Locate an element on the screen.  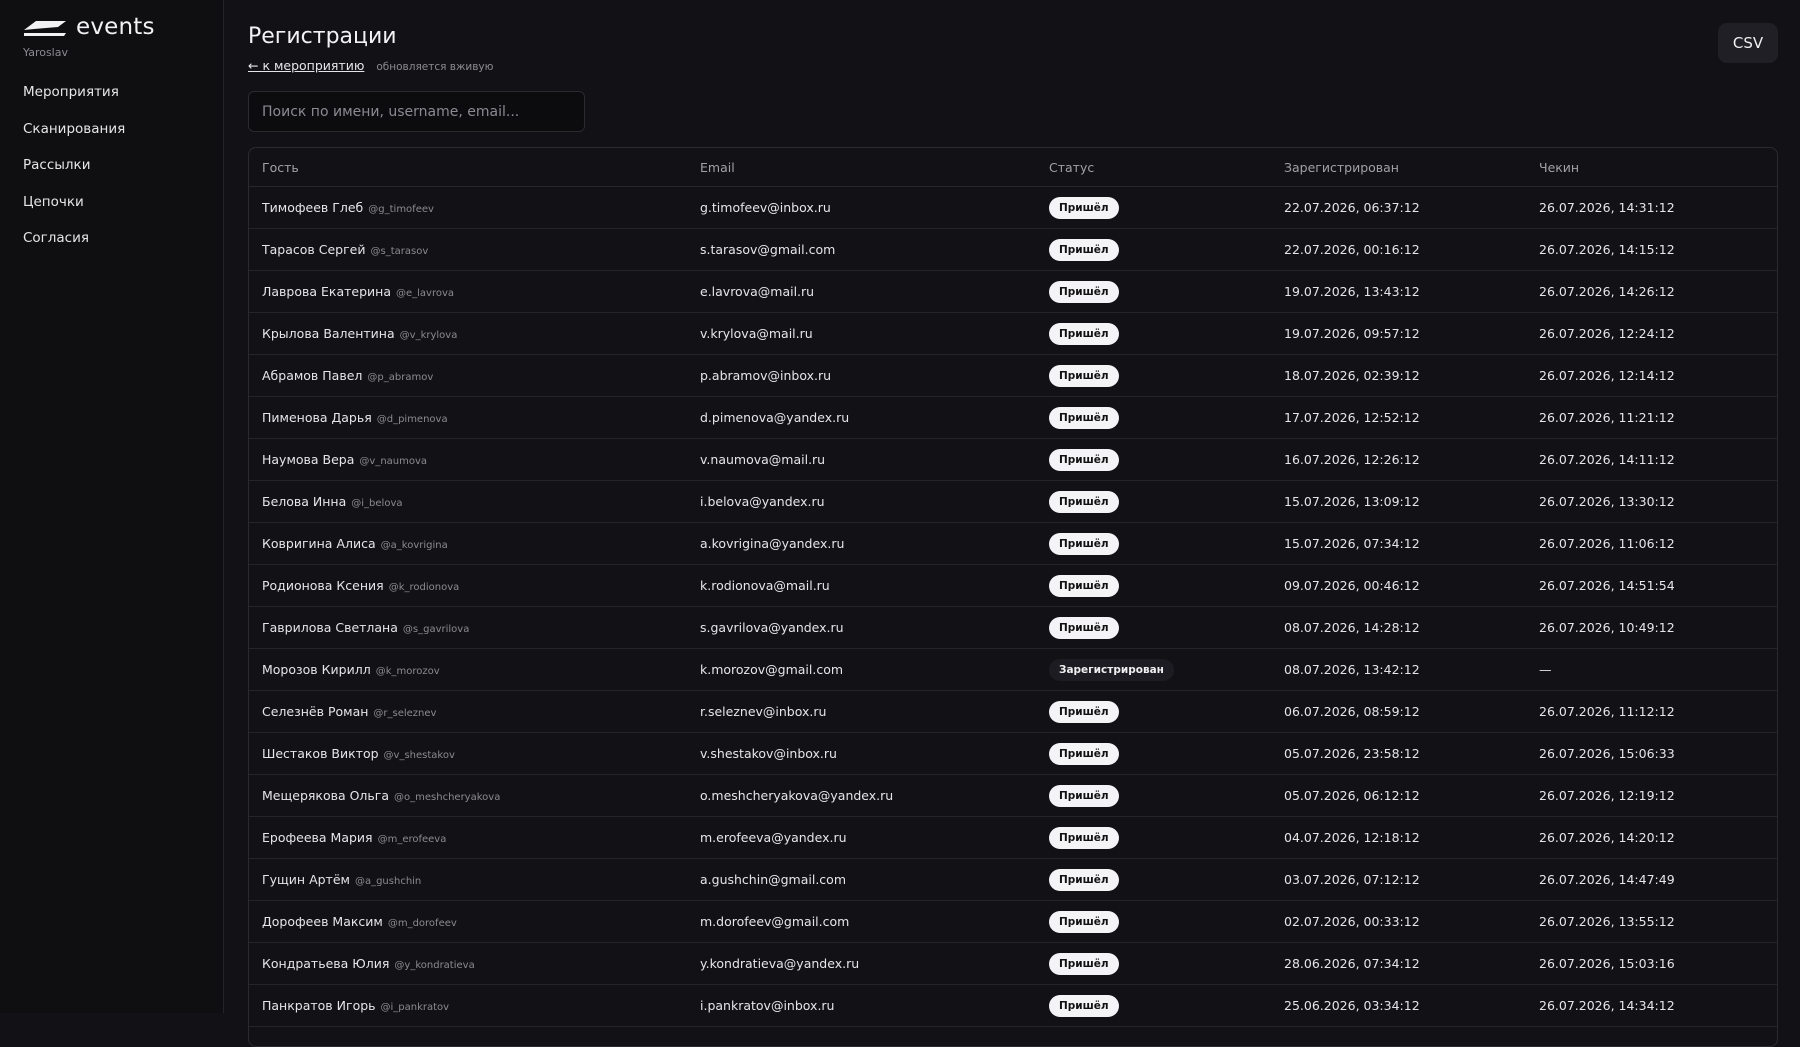
checkin-cell: 26.07.2026, 14:47:49 is located at coordinates (1651, 879).